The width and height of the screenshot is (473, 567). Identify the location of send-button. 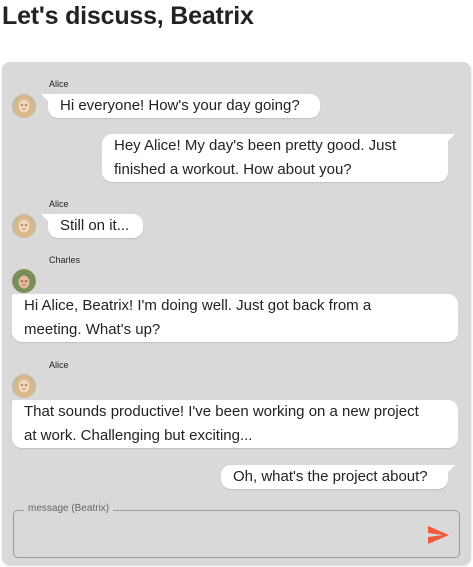
(438, 535).